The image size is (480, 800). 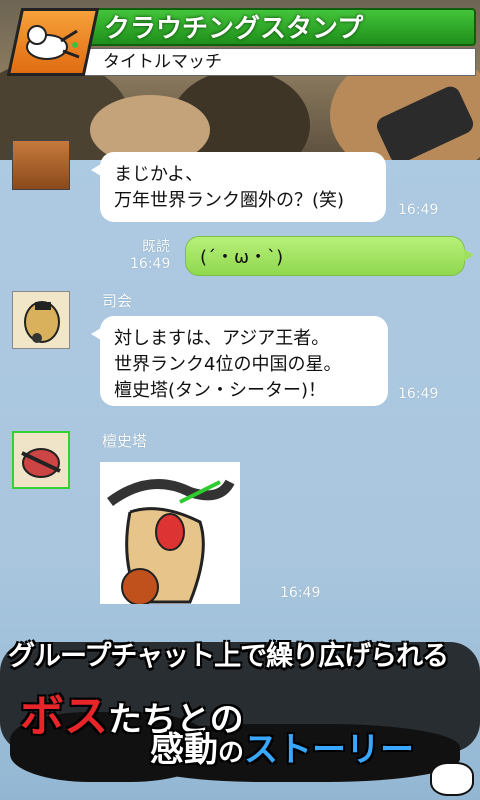 What do you see at coordinates (170, 533) in the screenshot?
I see `sticker-image` at bounding box center [170, 533].